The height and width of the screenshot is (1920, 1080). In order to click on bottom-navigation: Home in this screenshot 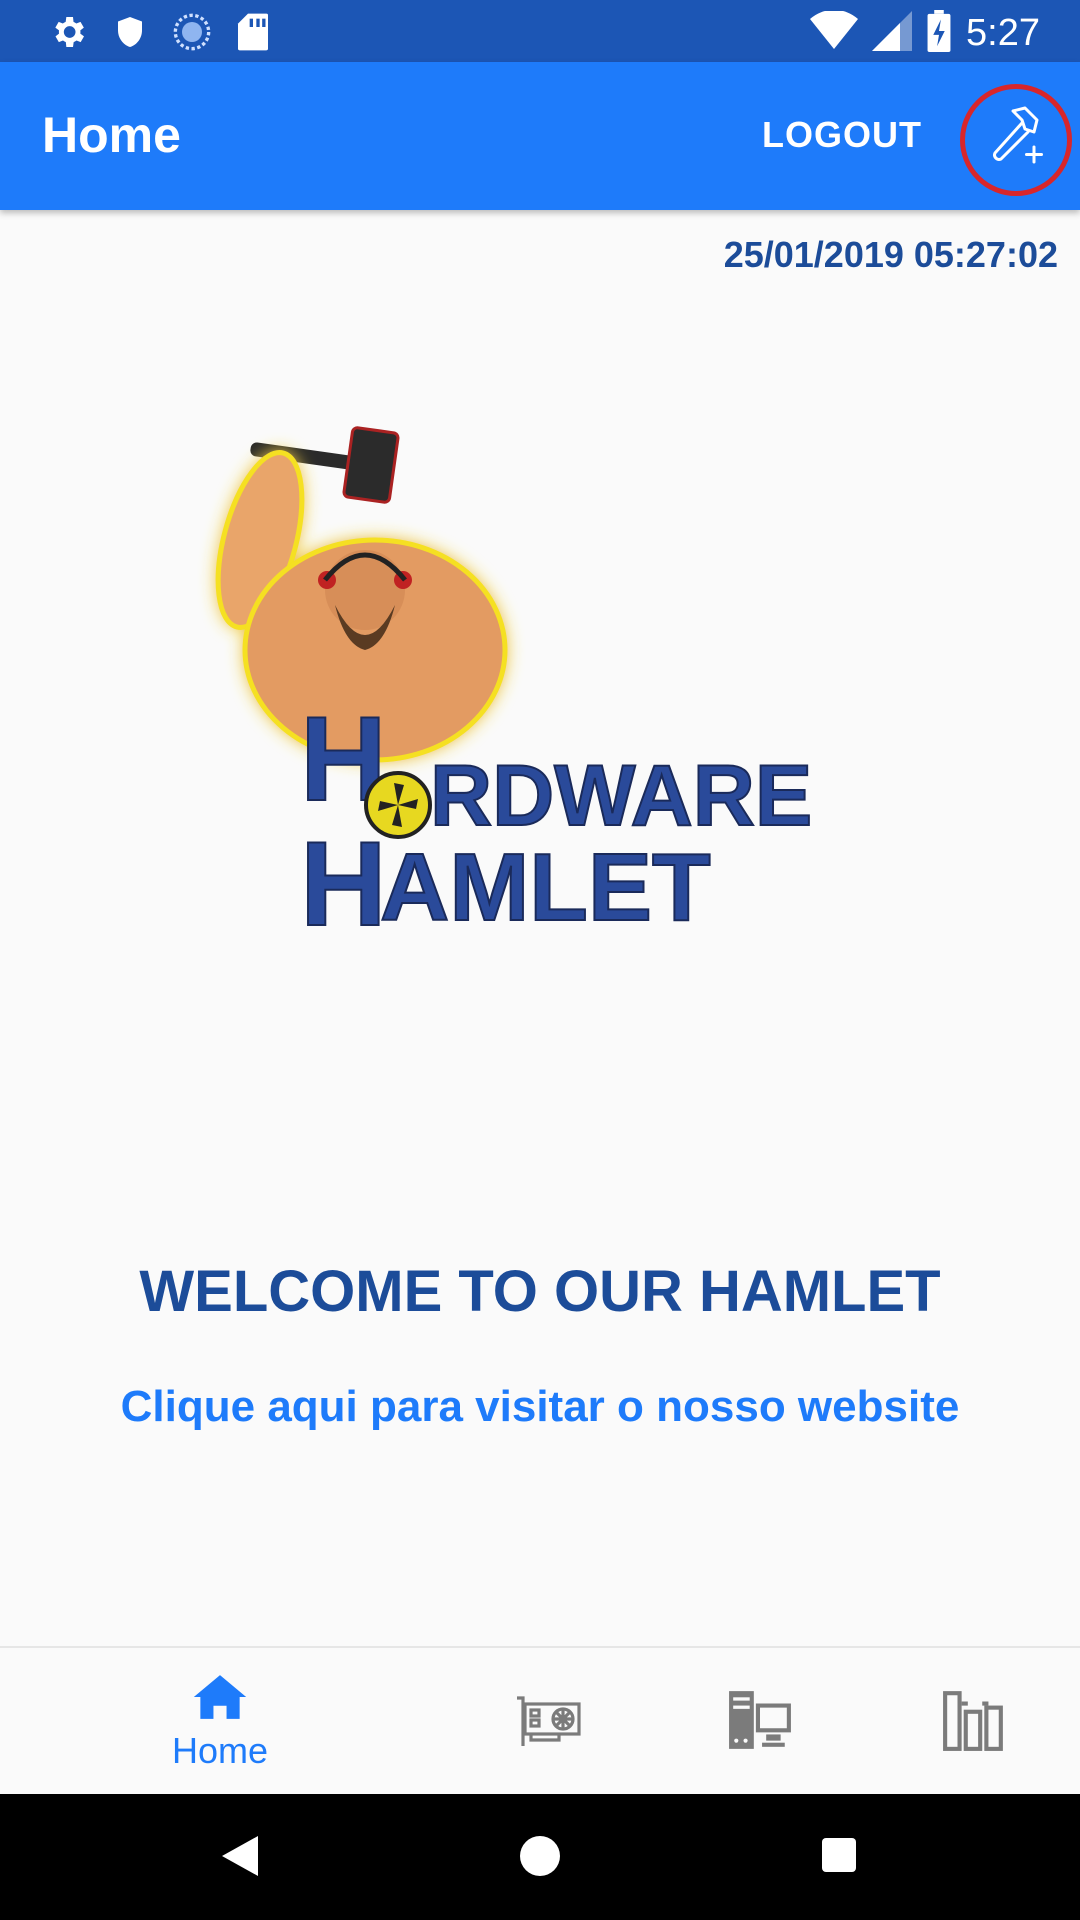, I will do `click(540, 1721)`.